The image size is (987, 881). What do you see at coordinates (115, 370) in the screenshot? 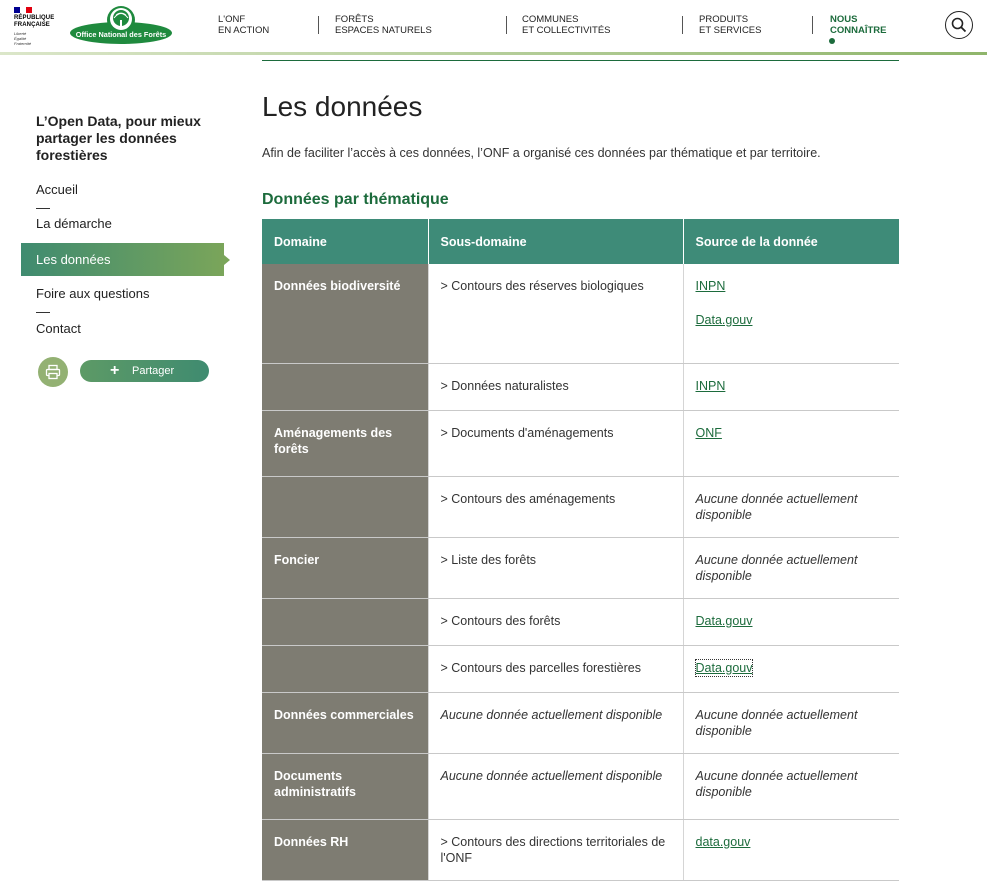
I see `plus-icon: +` at bounding box center [115, 370].